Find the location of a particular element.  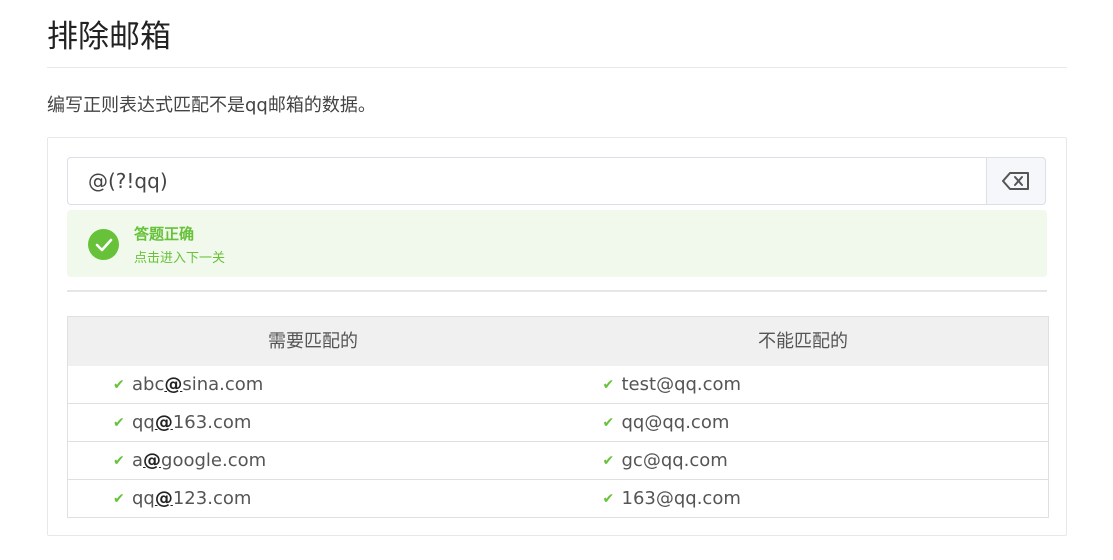

case-text: 163@qq.com is located at coordinates (681, 498).